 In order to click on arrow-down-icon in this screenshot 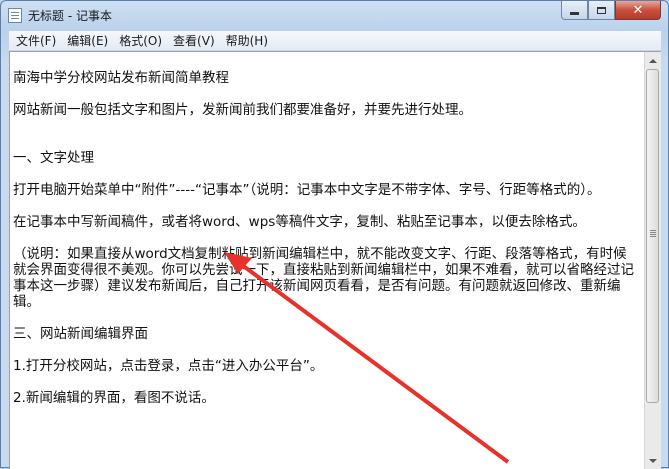, I will do `click(653, 460)`.